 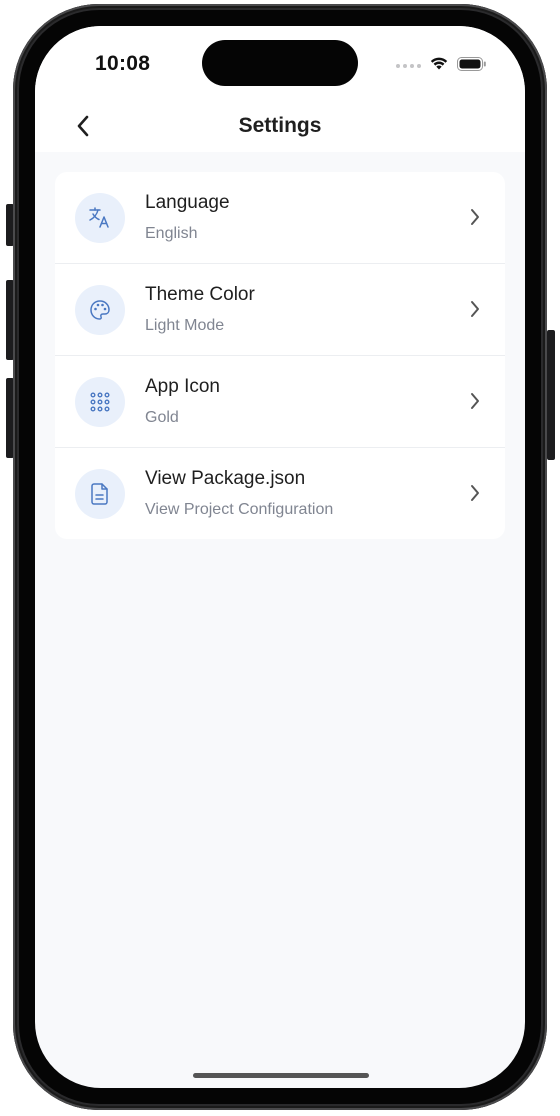 I want to click on navigation-header: Settings, so click(x=280, y=128).